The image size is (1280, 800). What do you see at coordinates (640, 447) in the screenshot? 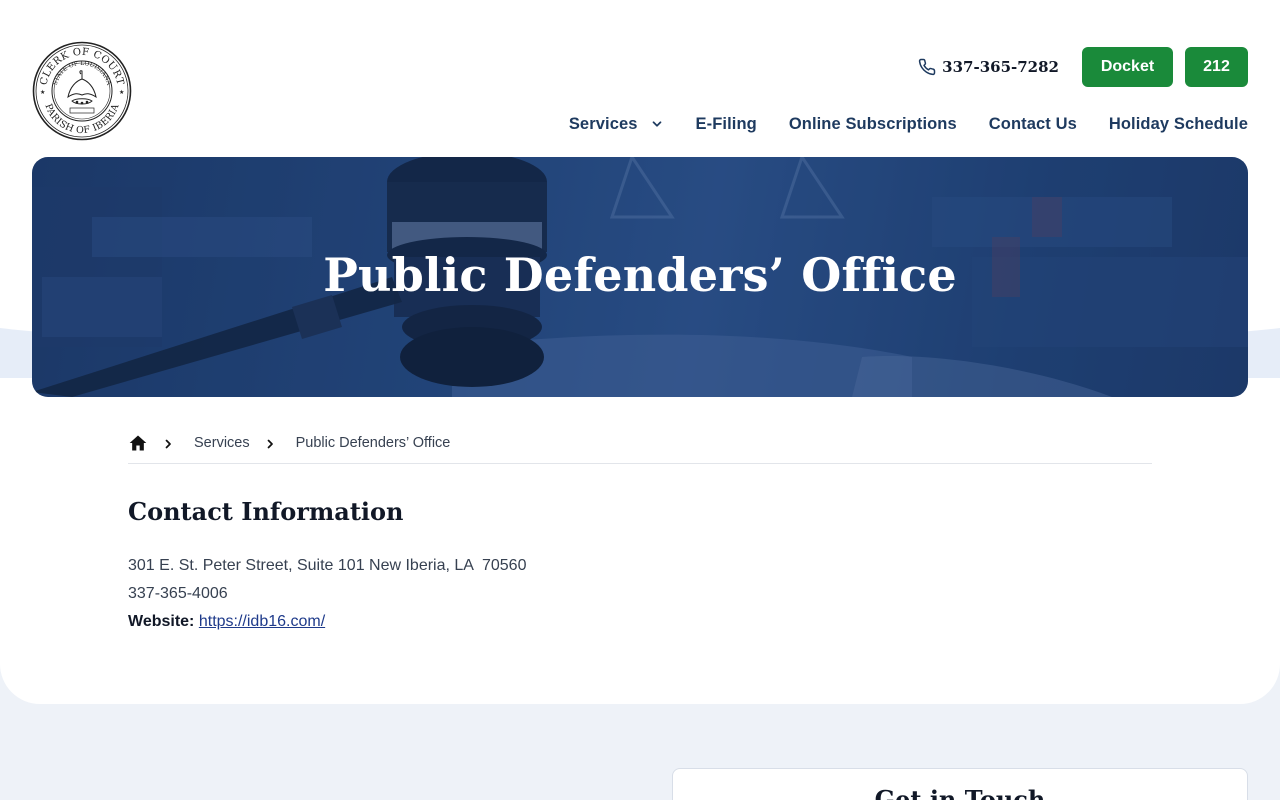
I see `breadcrumb: Services Public Defenders’ Office` at bounding box center [640, 447].